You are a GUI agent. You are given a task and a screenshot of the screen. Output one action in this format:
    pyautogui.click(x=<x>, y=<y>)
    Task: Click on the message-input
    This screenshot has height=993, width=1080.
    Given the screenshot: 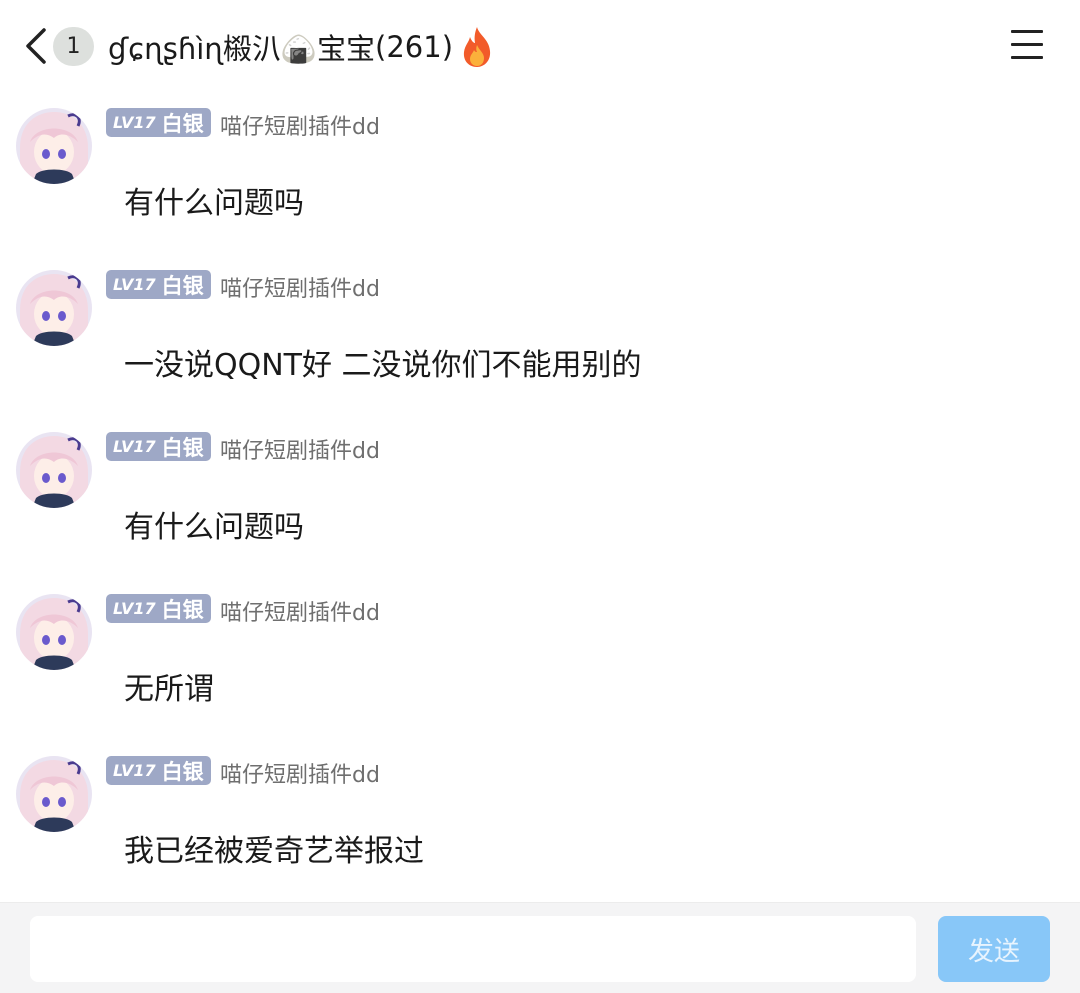 What is the action you would take?
    pyautogui.click(x=473, y=949)
    